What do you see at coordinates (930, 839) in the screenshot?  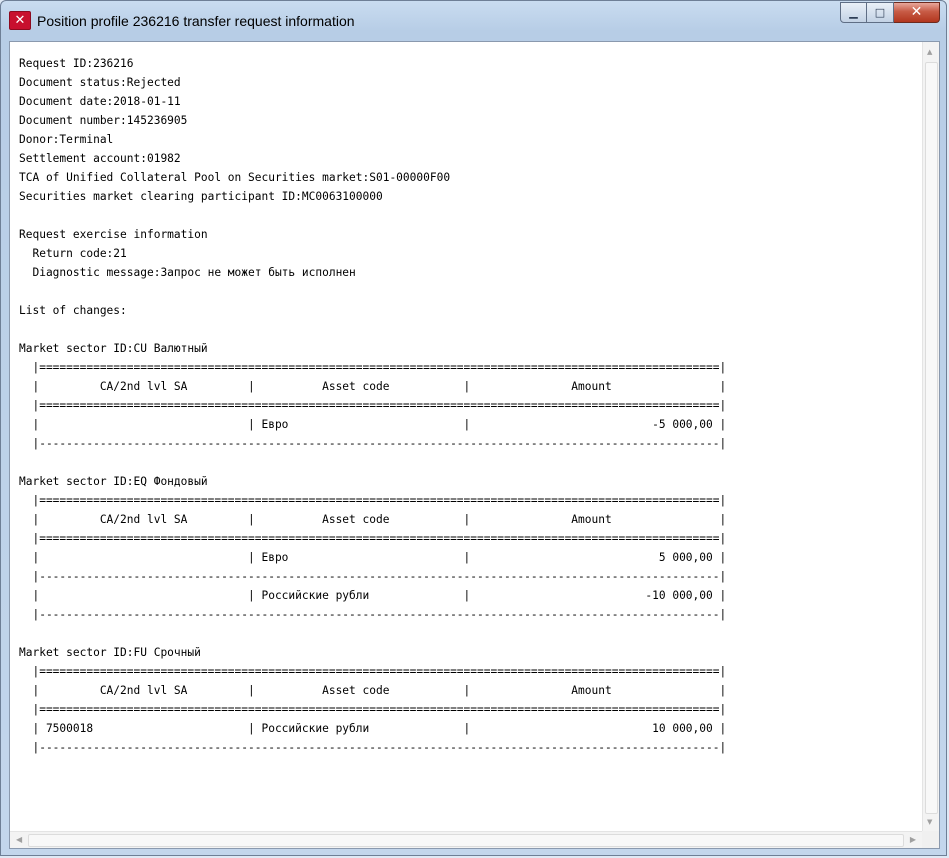 I see `scrollbar-corner` at bounding box center [930, 839].